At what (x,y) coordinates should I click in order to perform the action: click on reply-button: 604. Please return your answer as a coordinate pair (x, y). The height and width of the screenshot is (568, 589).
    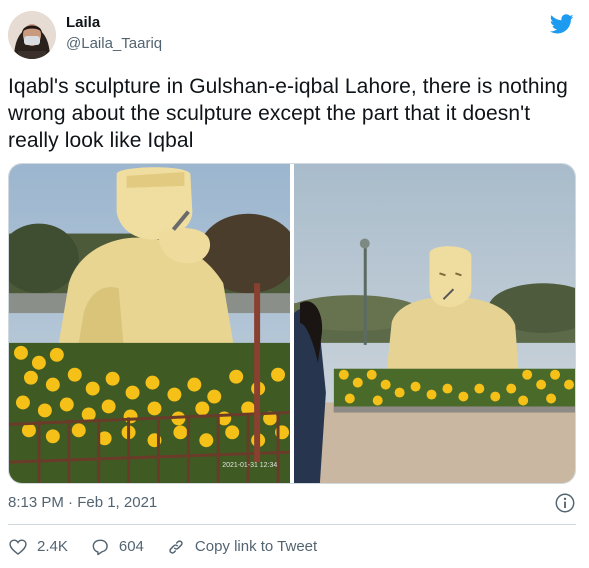
    Looking at the image, I should click on (117, 547).